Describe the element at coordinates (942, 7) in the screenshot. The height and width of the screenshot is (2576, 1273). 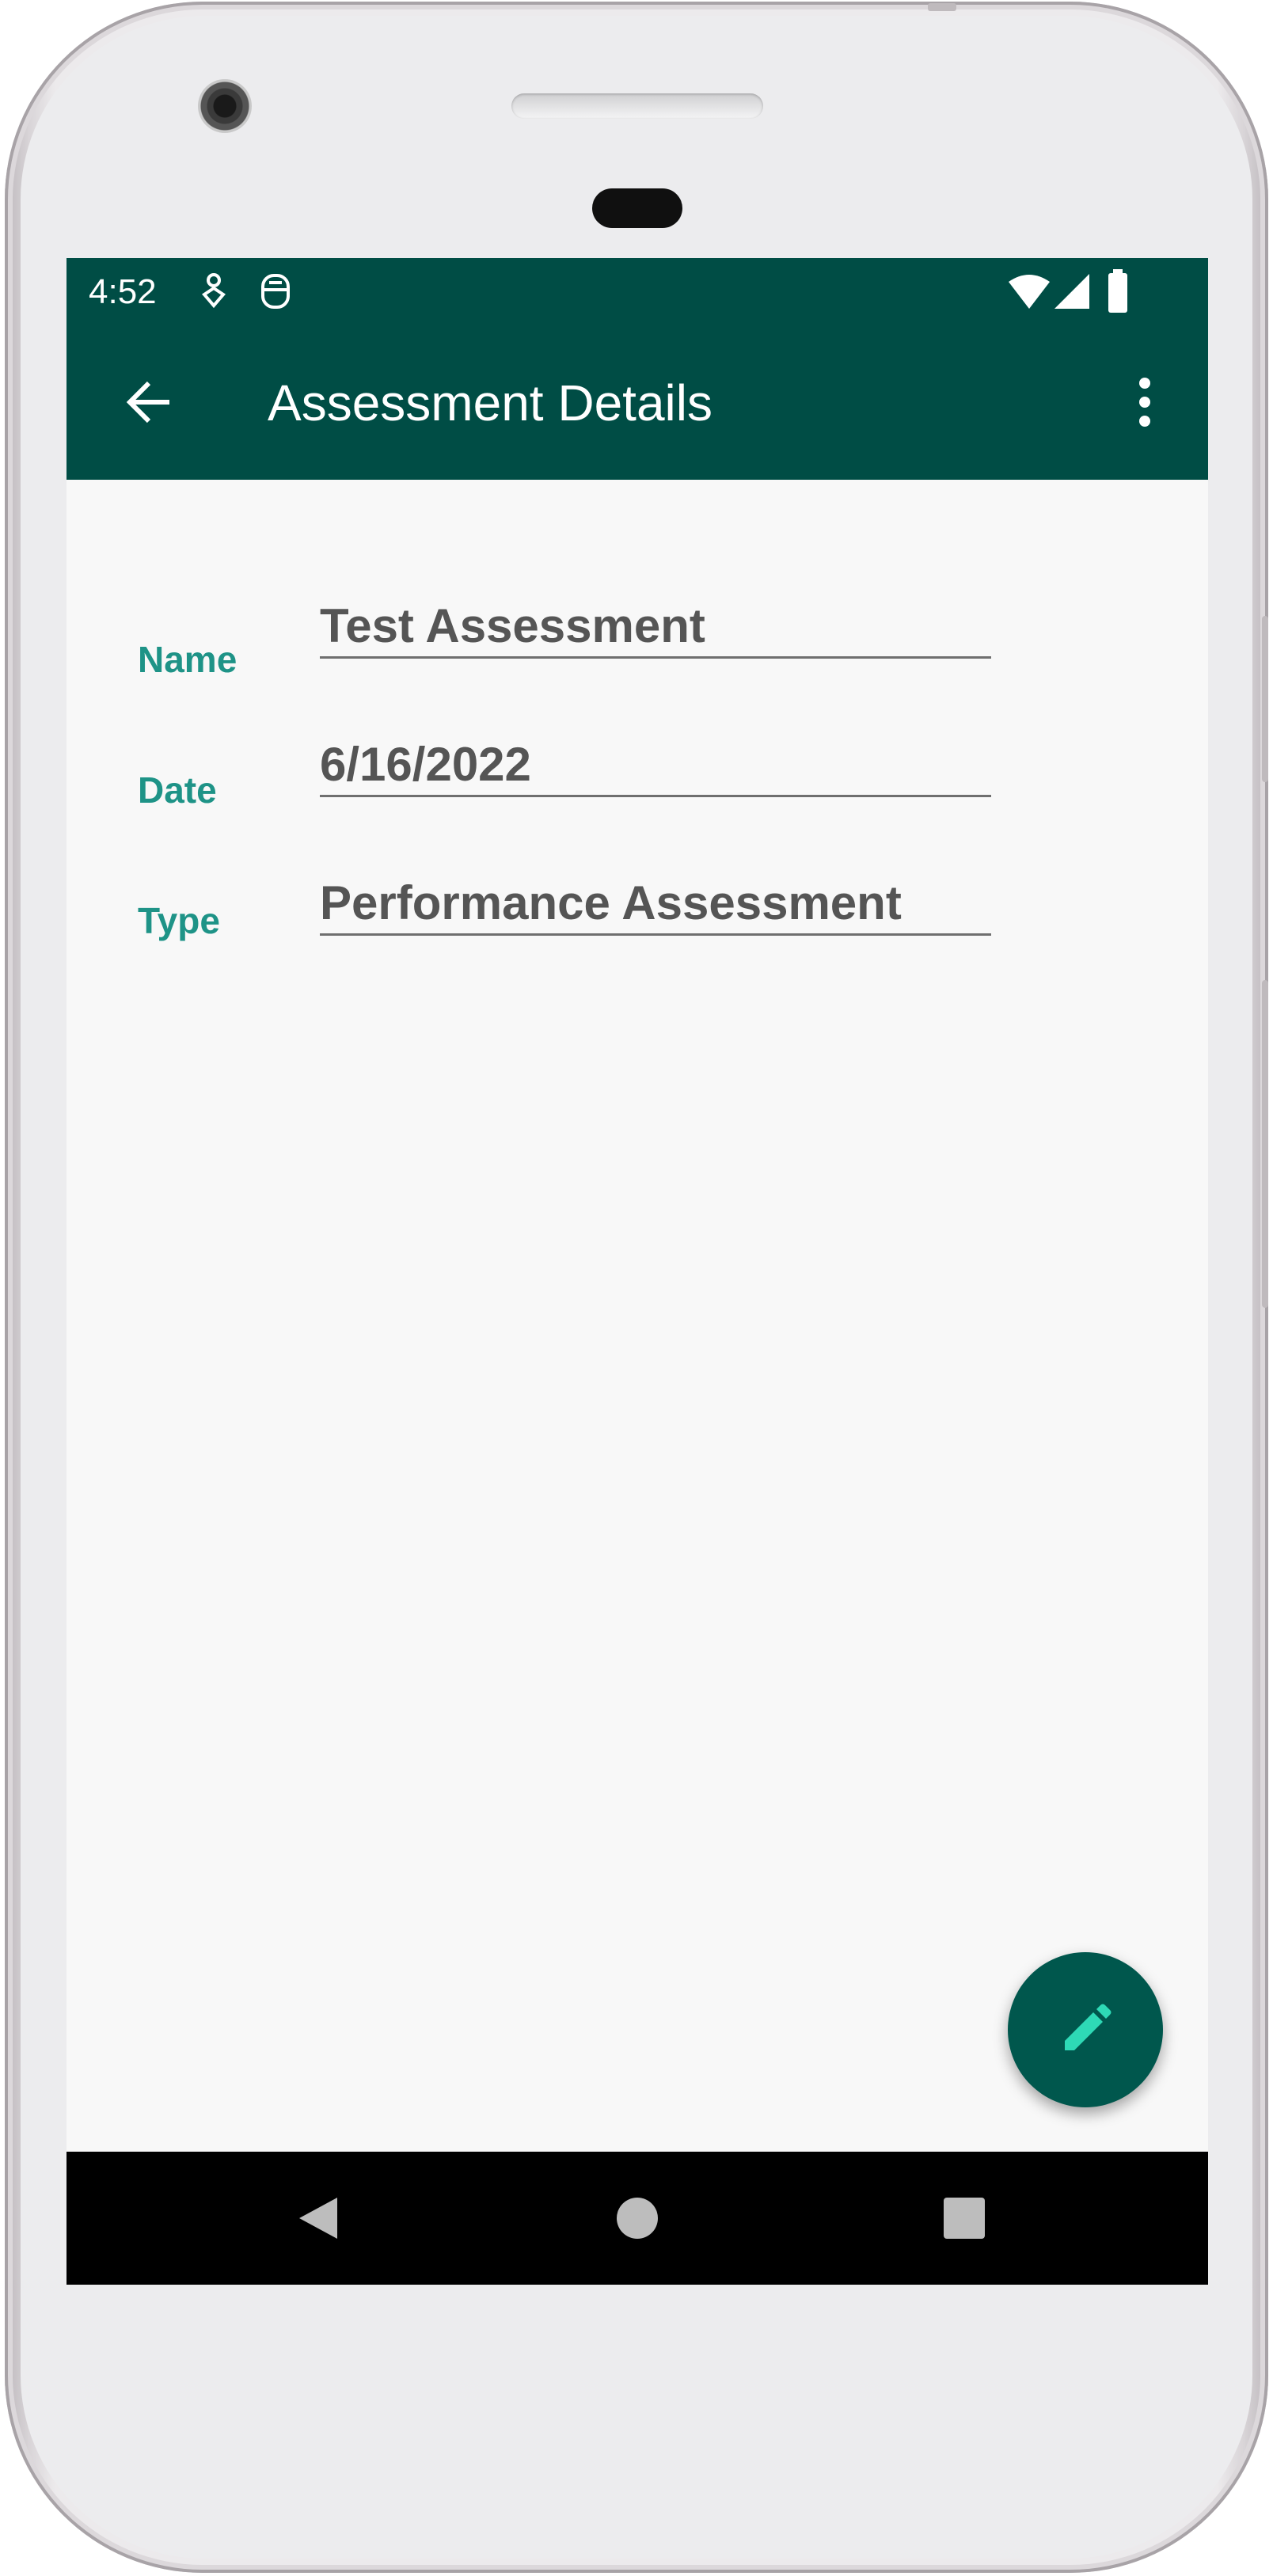
I see `power-strip` at that location.